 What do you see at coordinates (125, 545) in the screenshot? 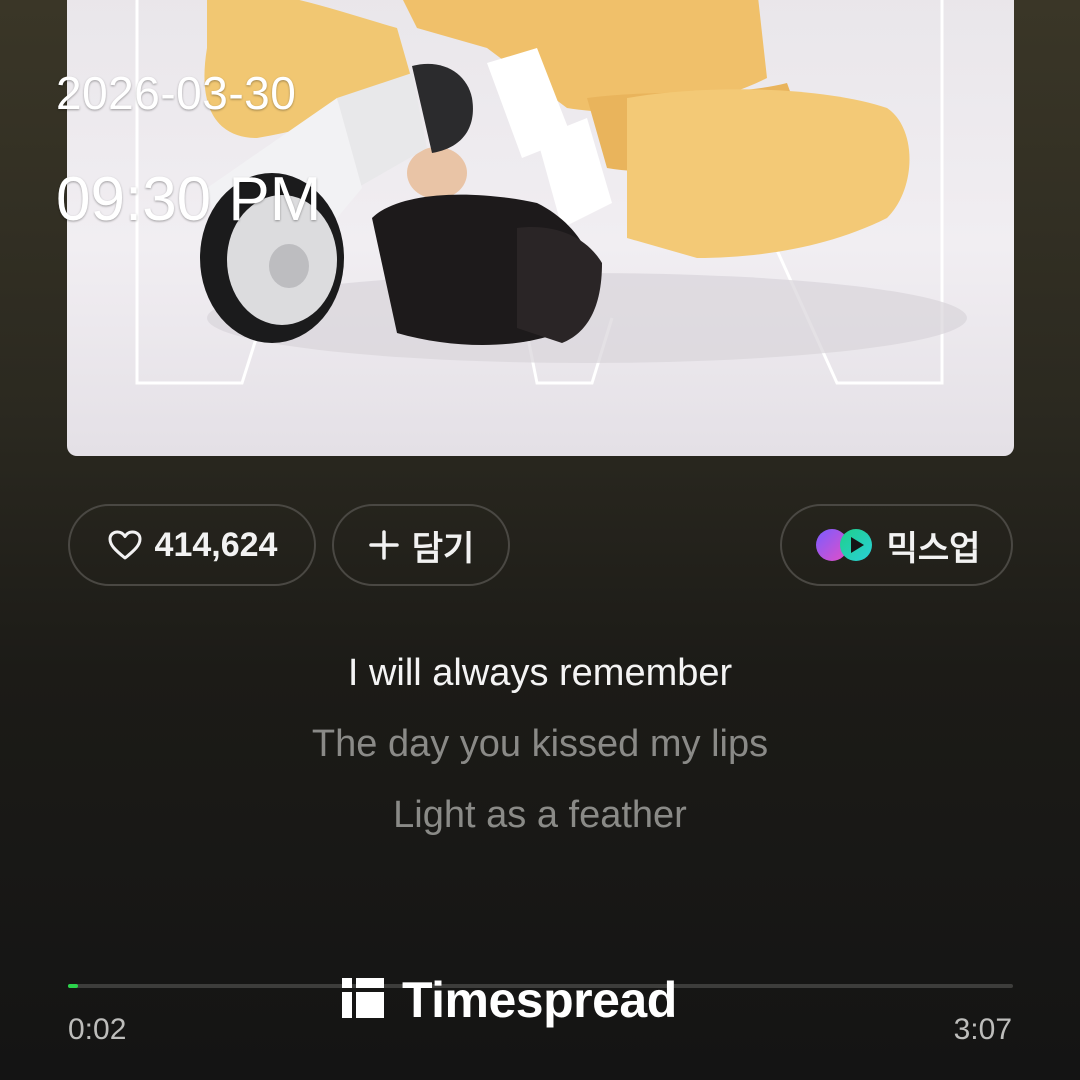
I see `heart-icon` at bounding box center [125, 545].